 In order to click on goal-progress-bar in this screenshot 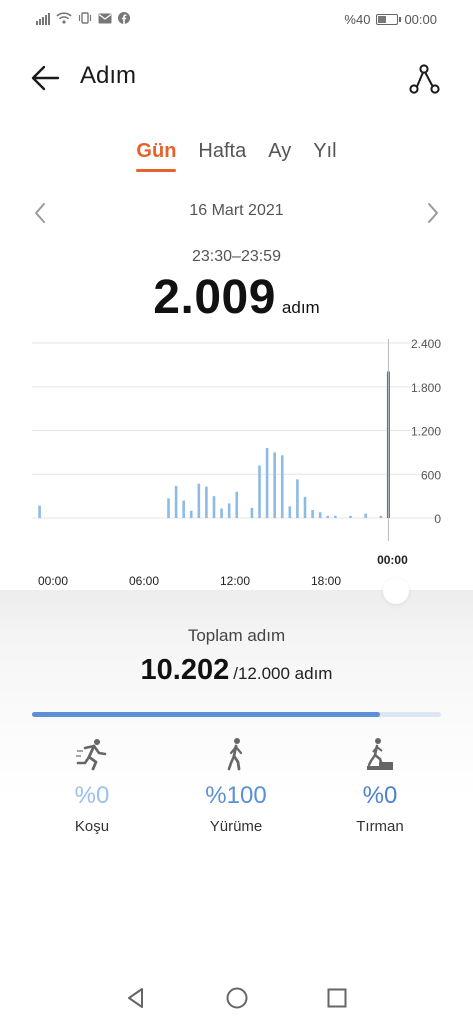, I will do `click(236, 714)`.